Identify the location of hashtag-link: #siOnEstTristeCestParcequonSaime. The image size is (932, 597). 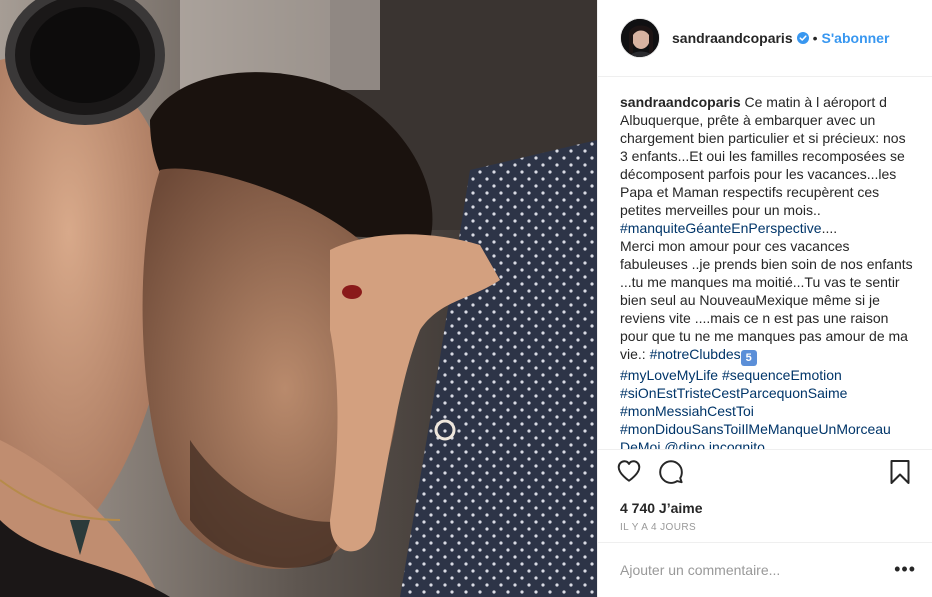
(733, 393).